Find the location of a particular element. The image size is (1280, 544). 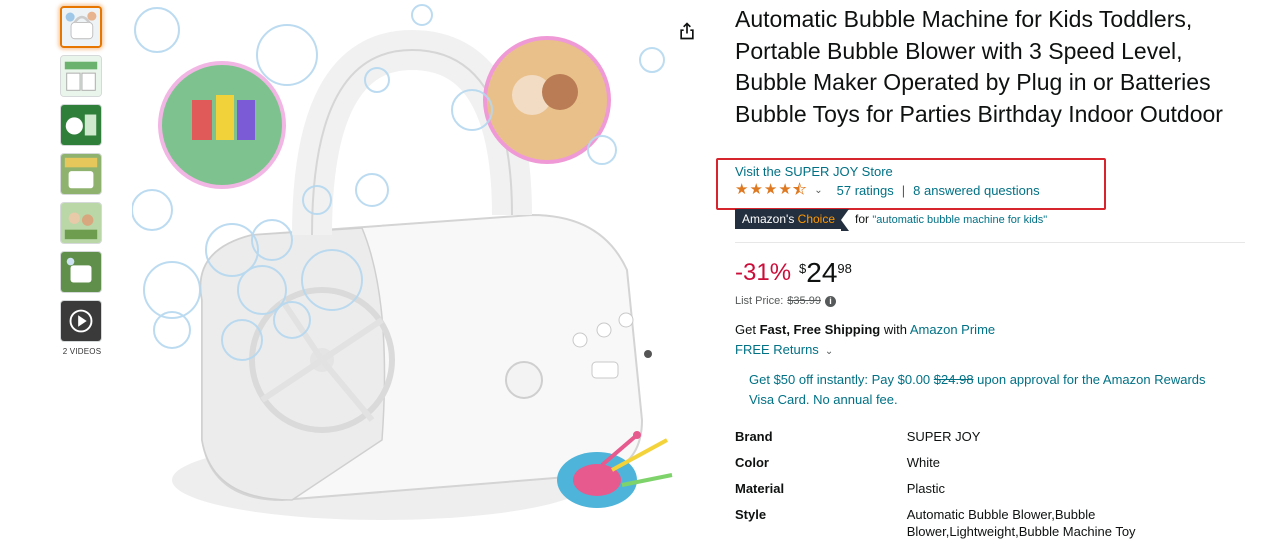

amazons-choice-badge: Amazon's Choice is located at coordinates (792, 220).